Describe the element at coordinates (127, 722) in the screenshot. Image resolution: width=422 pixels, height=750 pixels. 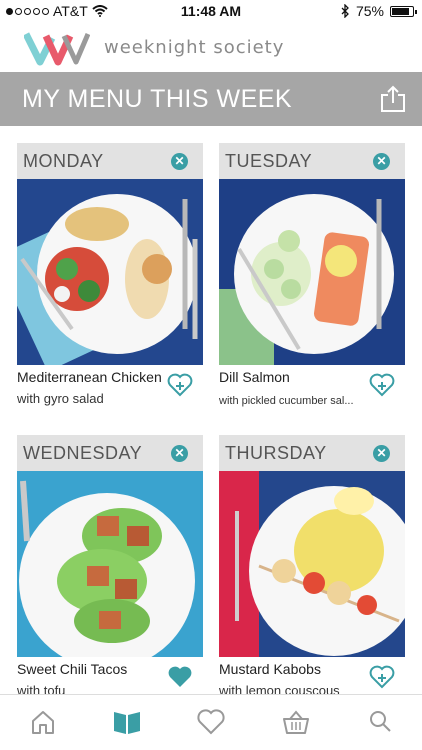
I see `book-icon` at that location.